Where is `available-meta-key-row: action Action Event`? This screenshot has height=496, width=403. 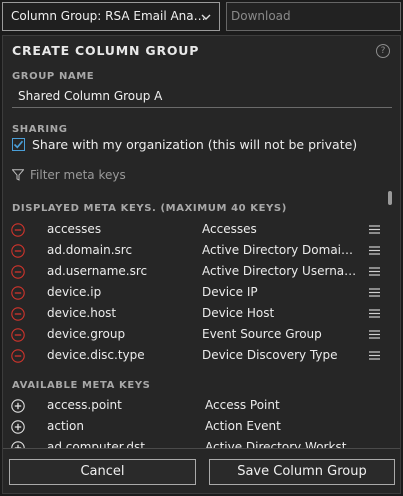 available-meta-key-row: action Action Event is located at coordinates (201, 426).